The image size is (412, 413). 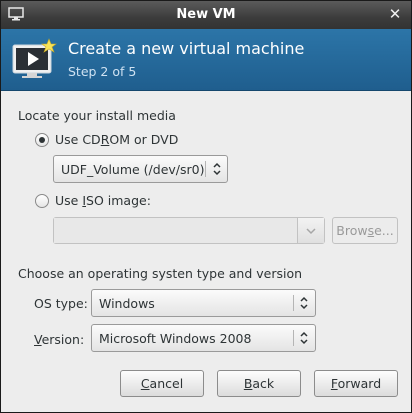 I want to click on os-type-select: Windows, so click(x=203, y=303).